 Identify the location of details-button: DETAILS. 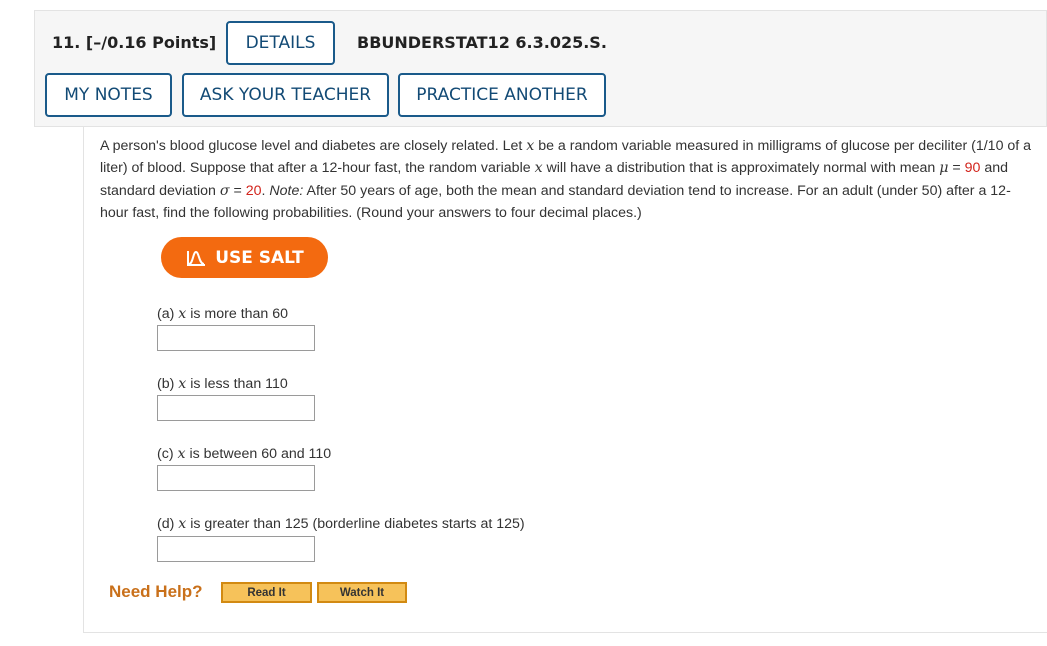
(280, 43).